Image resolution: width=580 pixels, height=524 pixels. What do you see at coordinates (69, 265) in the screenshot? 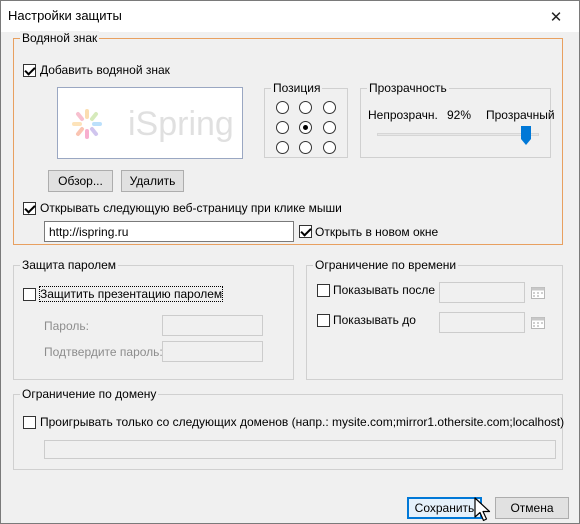
I see `password-group-label: Защита паролем` at bounding box center [69, 265].